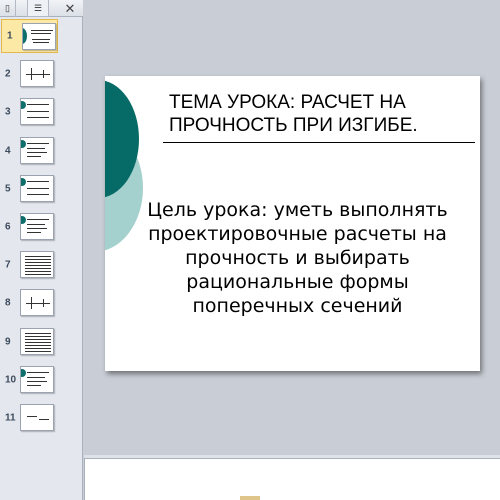 This screenshot has height=500, width=500. I want to click on slide-thumbnail-3: 3, so click(41, 112).